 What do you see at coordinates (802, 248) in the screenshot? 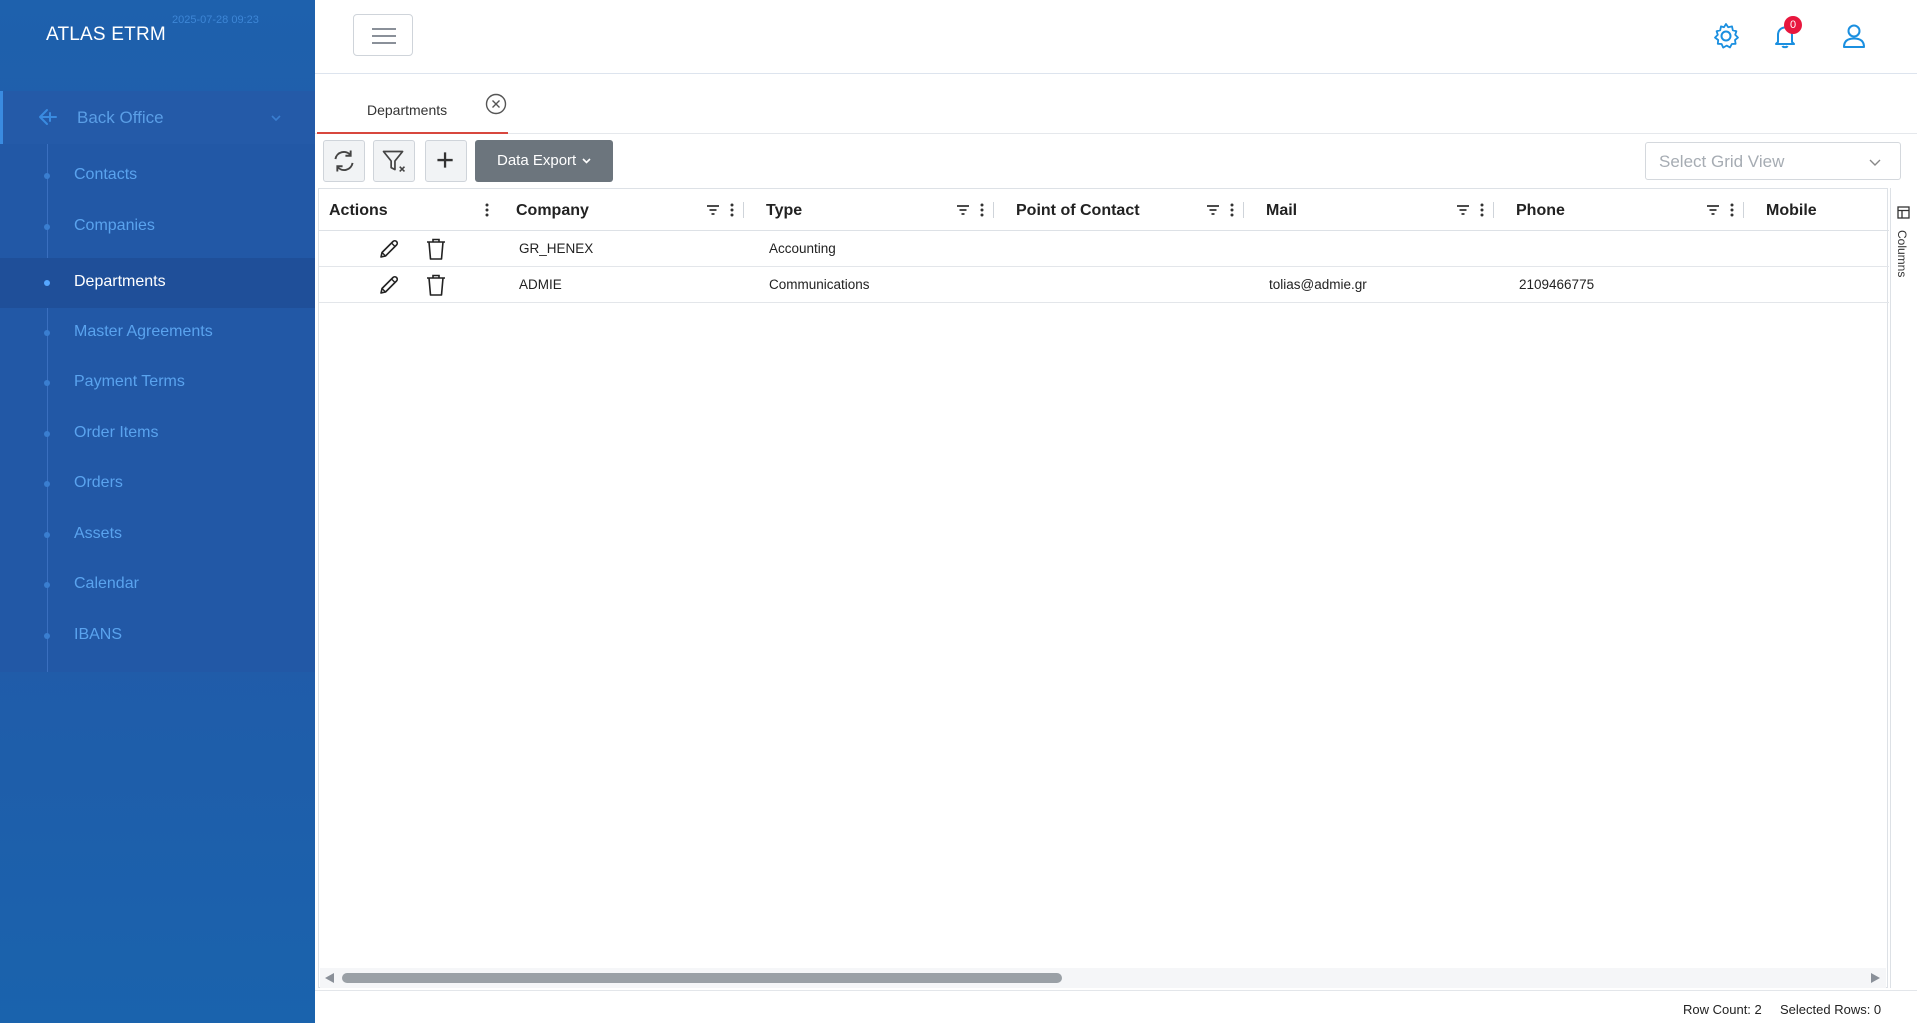
I see `cell-type: Accounting` at bounding box center [802, 248].